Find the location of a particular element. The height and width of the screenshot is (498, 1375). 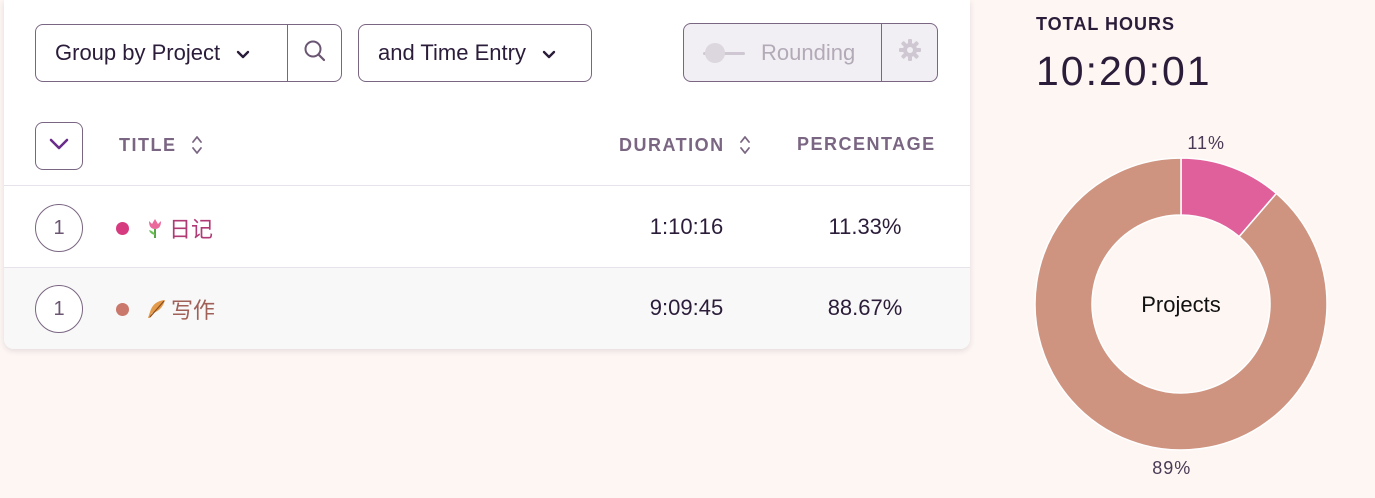

tulip-icon is located at coordinates (155, 228).